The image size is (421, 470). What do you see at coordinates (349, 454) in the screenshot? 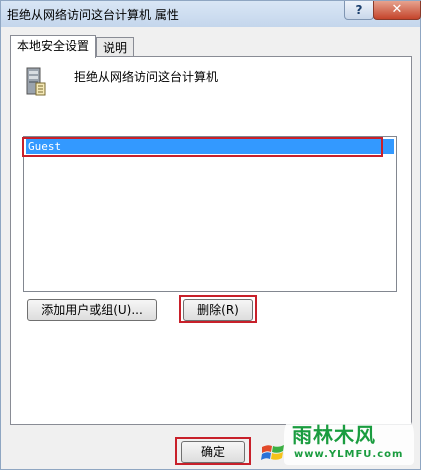
I see `watermark-url: www.YLMFU.com` at bounding box center [349, 454].